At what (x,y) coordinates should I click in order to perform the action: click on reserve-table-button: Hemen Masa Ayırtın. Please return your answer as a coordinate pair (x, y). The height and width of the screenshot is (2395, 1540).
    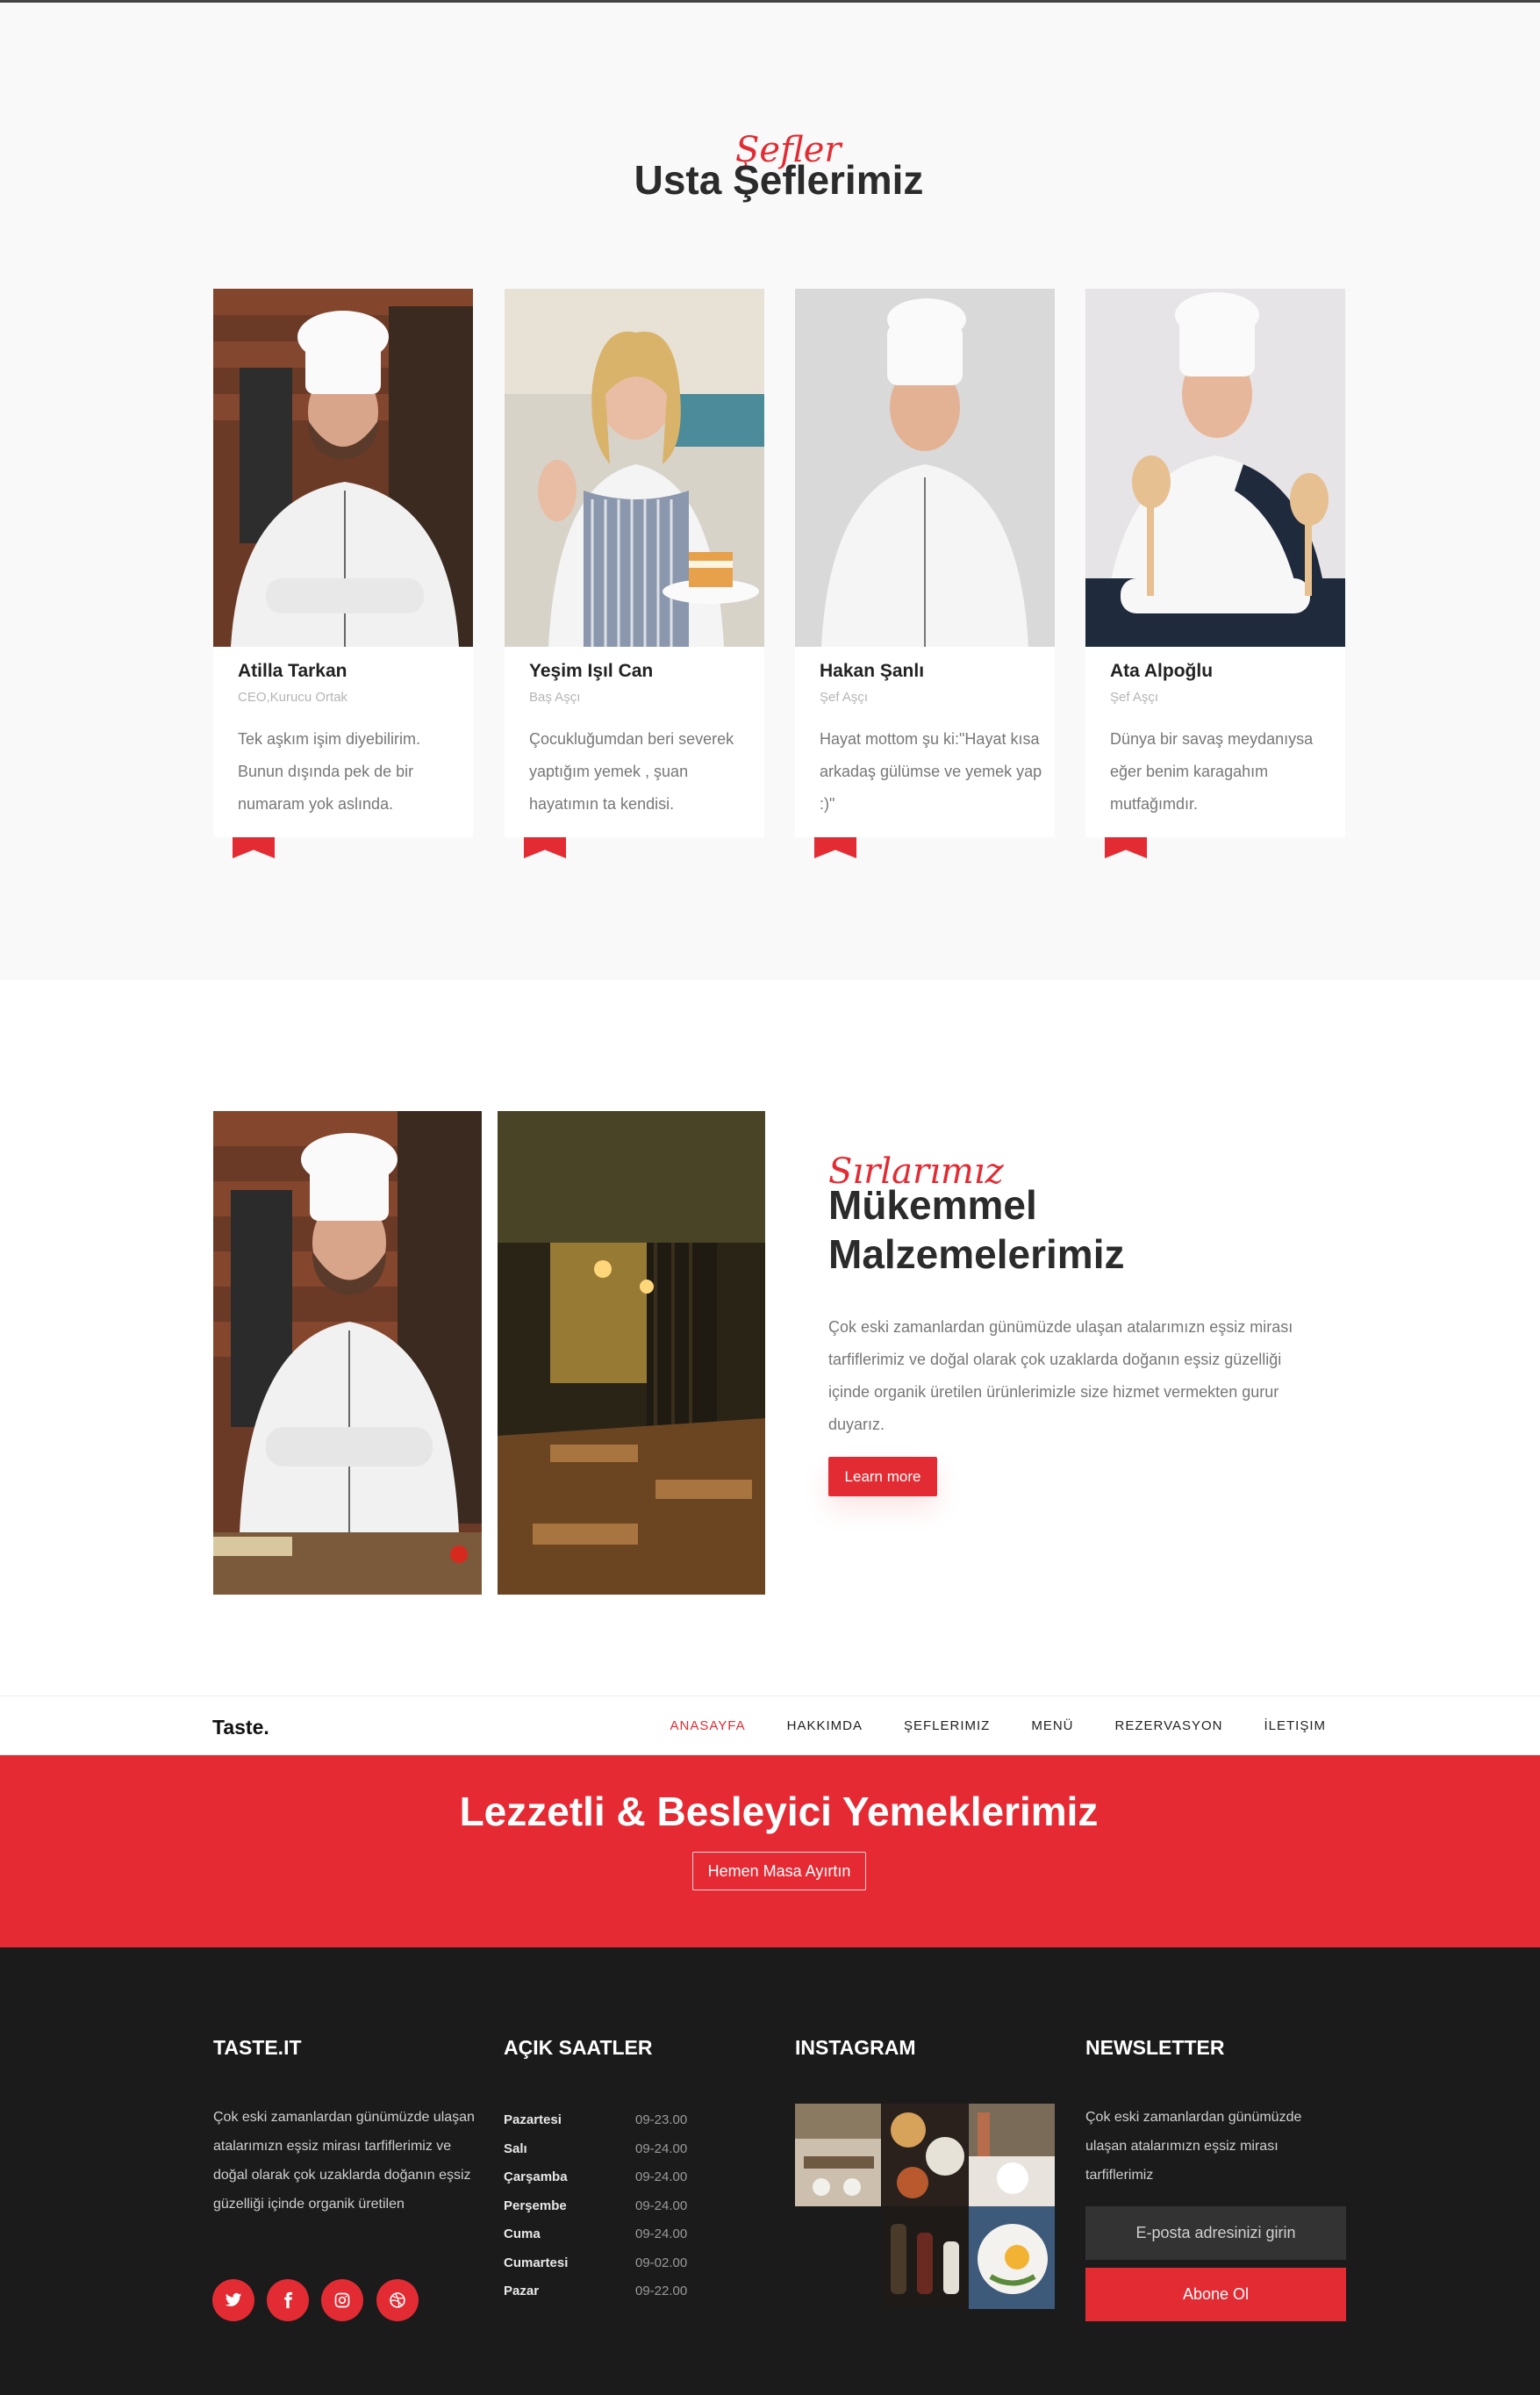
    Looking at the image, I should click on (779, 1871).